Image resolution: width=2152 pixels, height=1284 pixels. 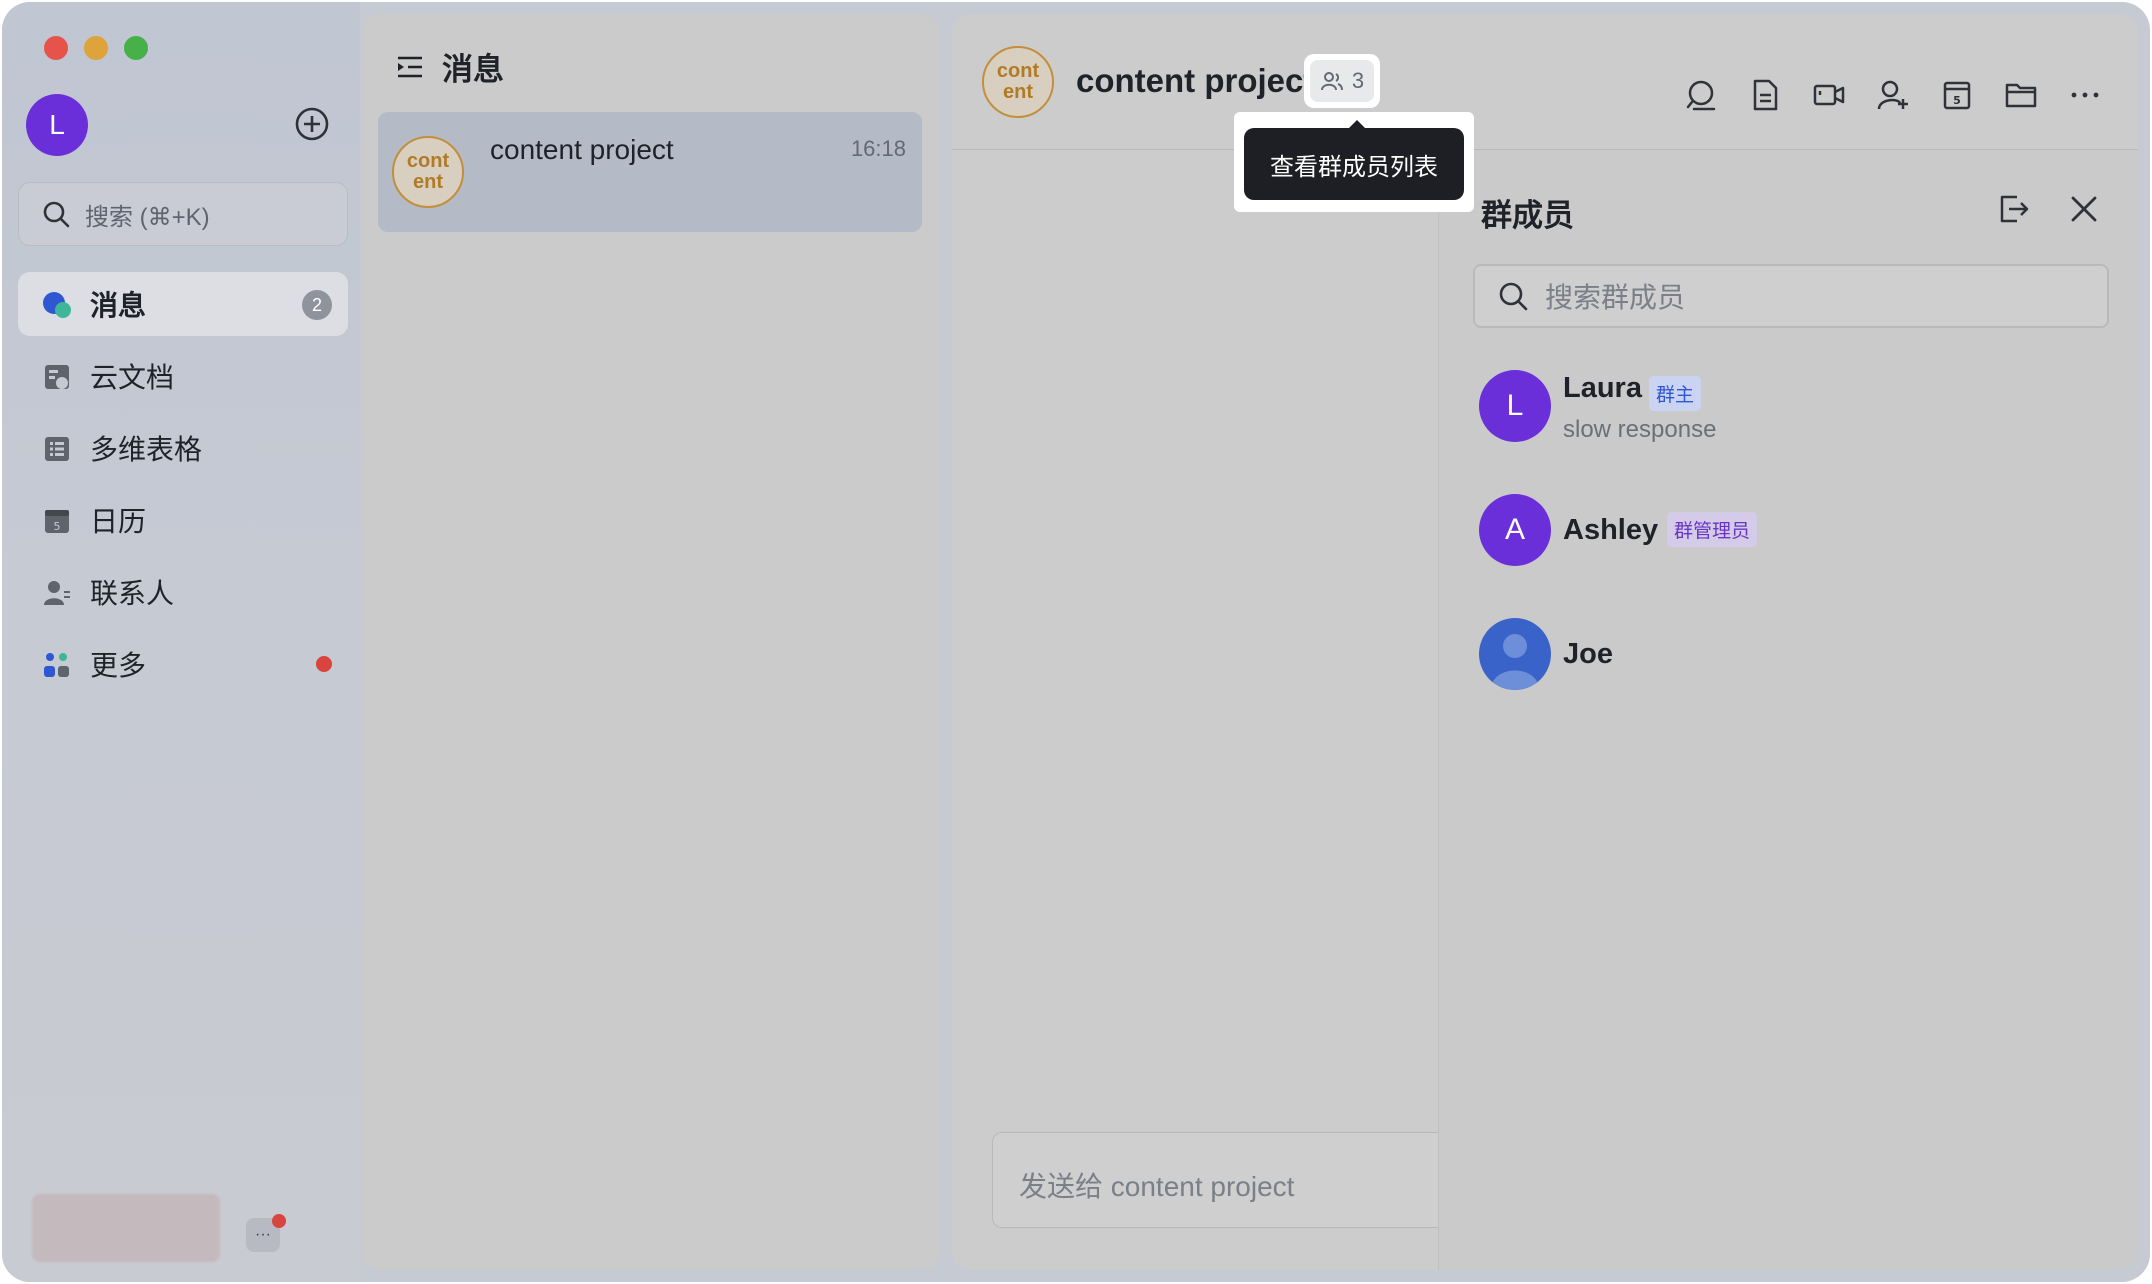 What do you see at coordinates (1789, 532) in the screenshot?
I see `member-row: A Ashley 群管理员` at bounding box center [1789, 532].